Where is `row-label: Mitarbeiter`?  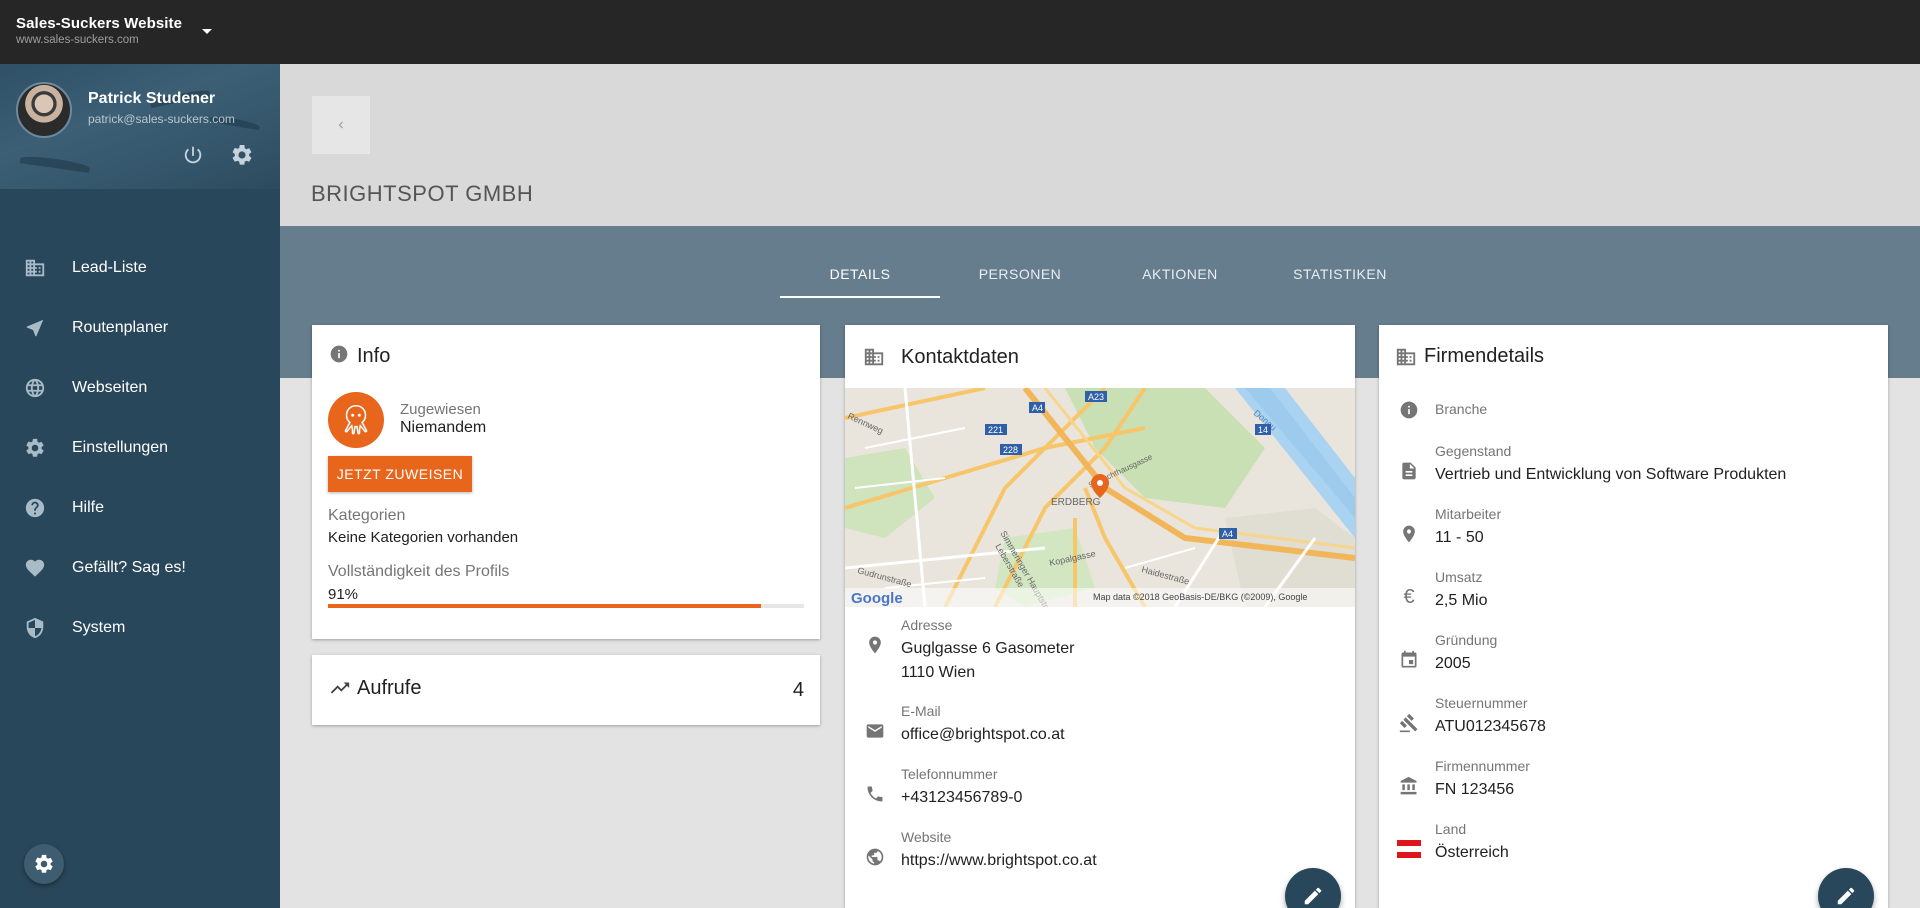 row-label: Mitarbeiter is located at coordinates (1468, 514).